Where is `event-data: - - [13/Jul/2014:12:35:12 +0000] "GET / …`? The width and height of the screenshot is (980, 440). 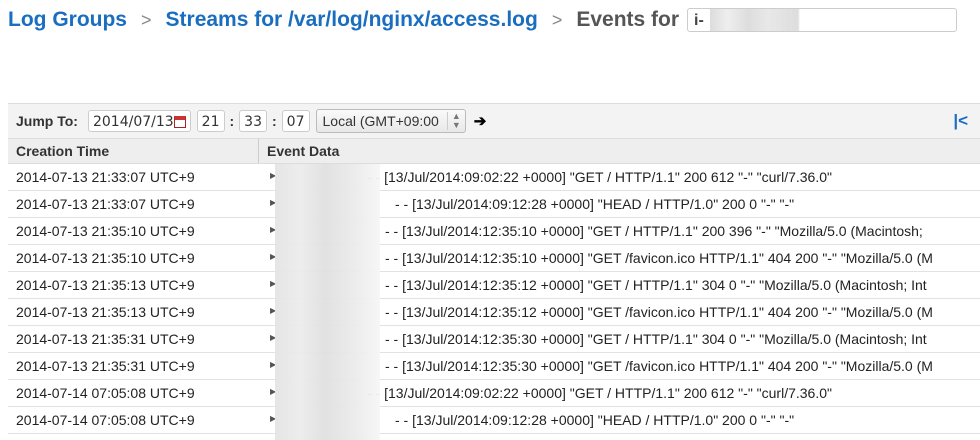 event-data: - - [13/Jul/2014:12:35:12 +0000] "GET / … is located at coordinates (656, 285).